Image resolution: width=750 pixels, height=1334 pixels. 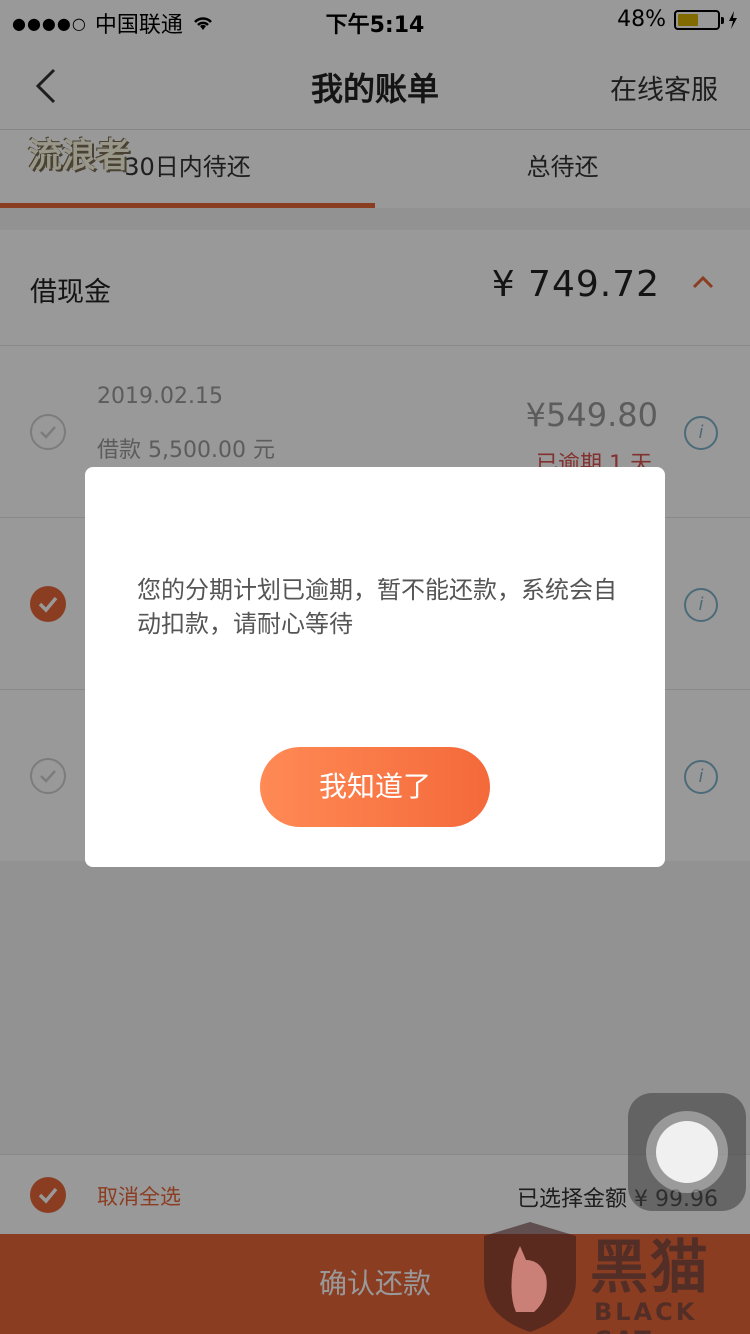 What do you see at coordinates (650, 1267) in the screenshot?
I see `brand-chinese: 黑猫` at bounding box center [650, 1267].